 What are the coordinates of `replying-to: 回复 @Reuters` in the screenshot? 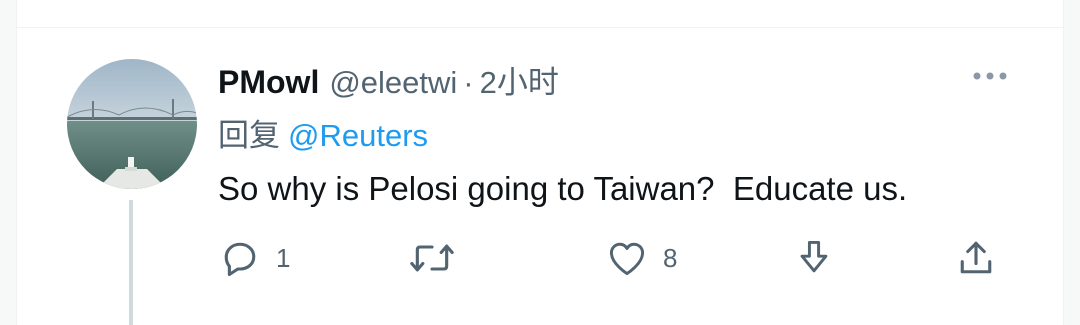 It's located at (323, 132).